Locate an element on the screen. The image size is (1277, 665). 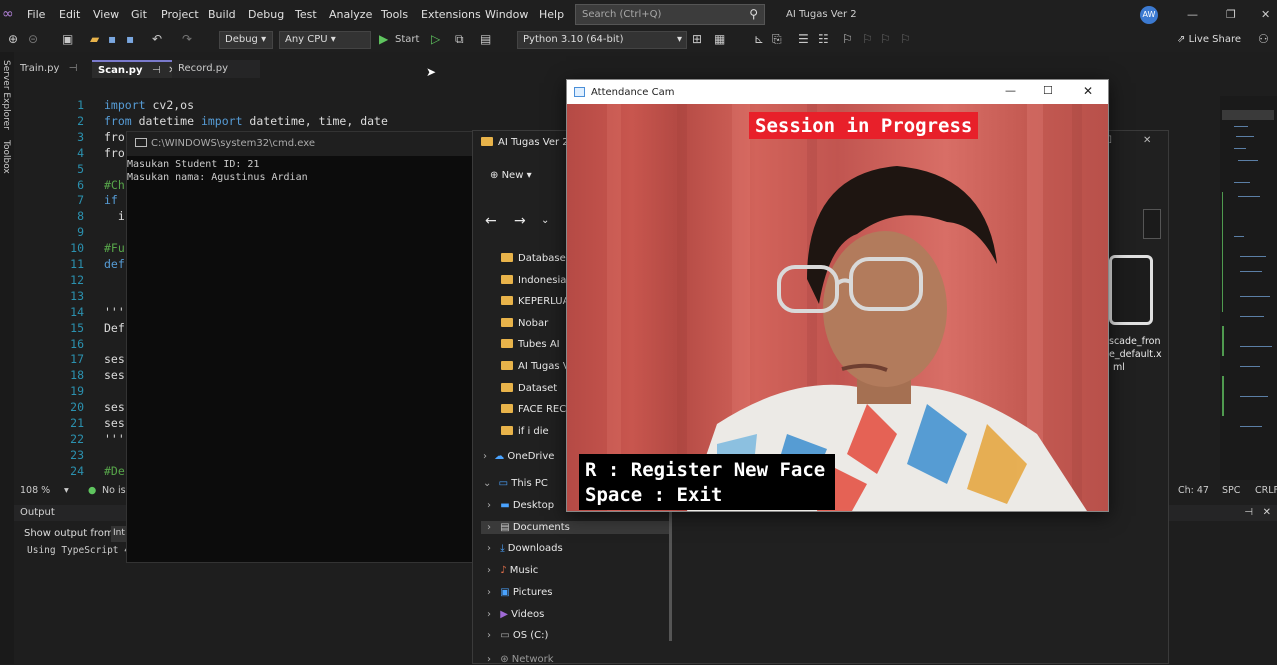
code-line: #Fu is located at coordinates (114, 248).